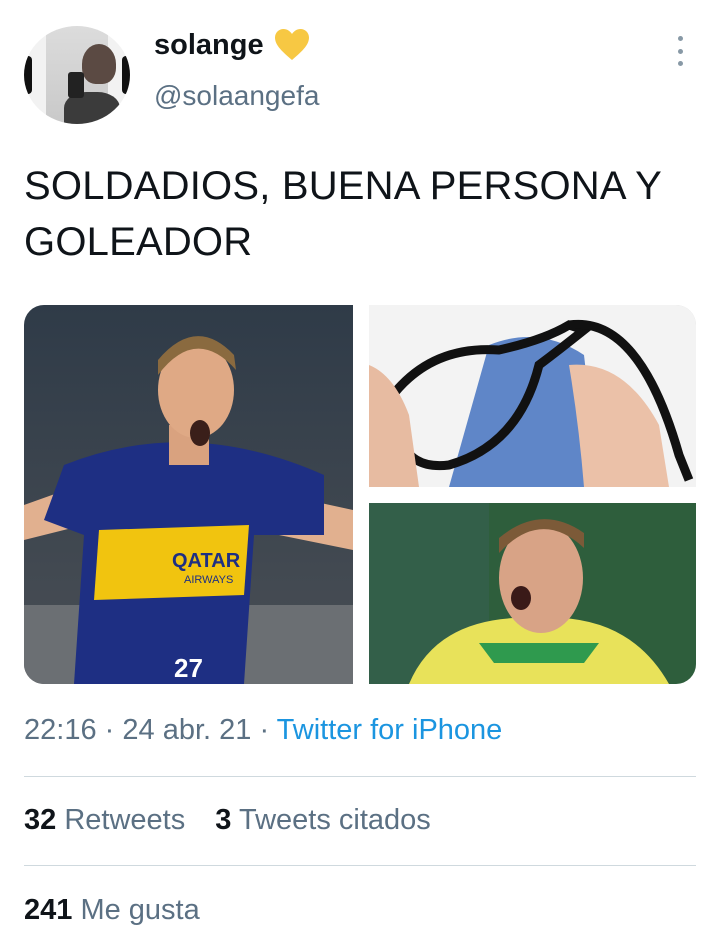 The width and height of the screenshot is (719, 946). I want to click on quotes-count: 3, so click(223, 820).